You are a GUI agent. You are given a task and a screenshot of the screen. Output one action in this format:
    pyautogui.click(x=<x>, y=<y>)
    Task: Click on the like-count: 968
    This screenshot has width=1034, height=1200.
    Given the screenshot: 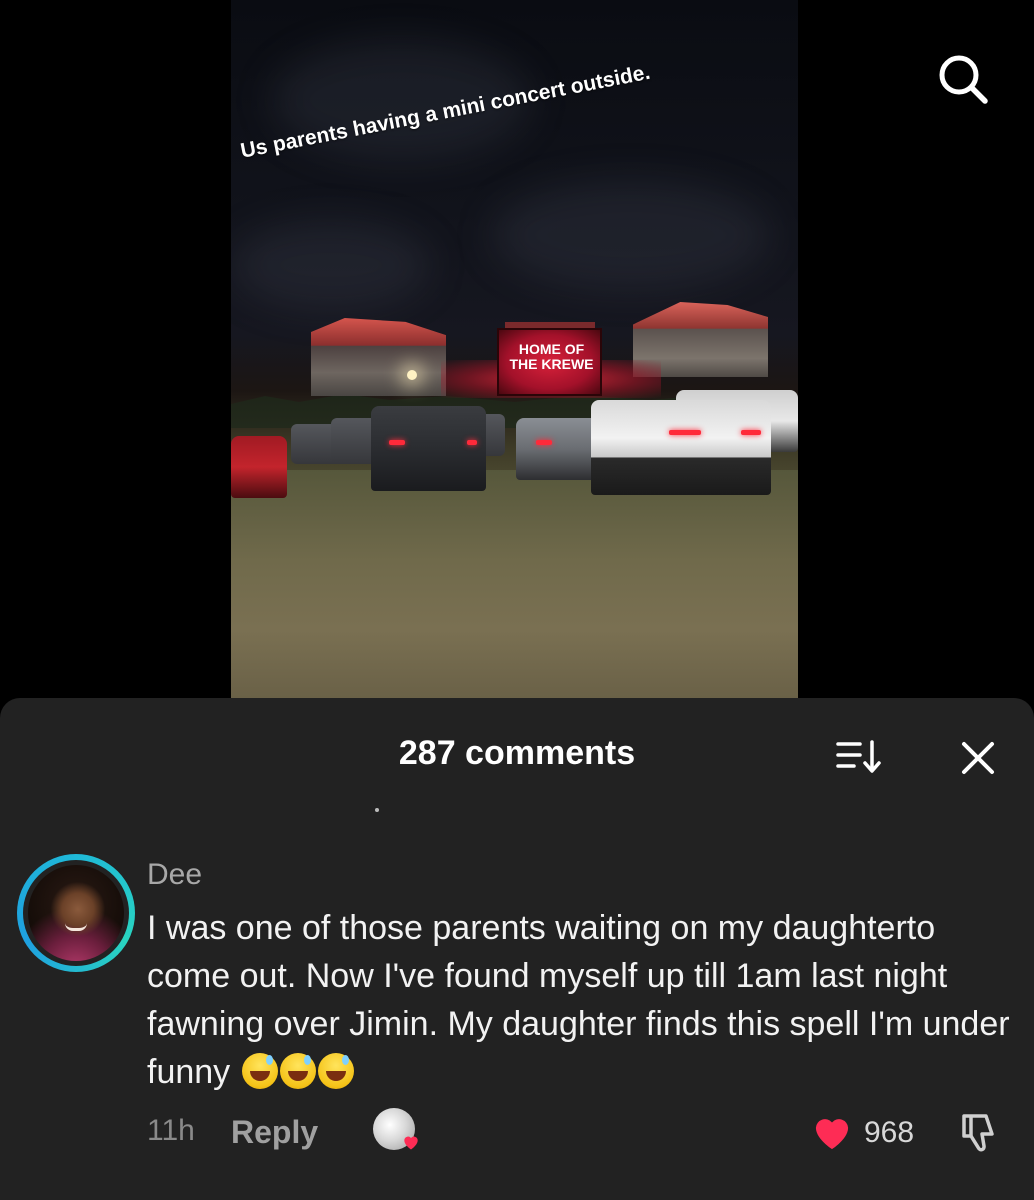 What is the action you would take?
    pyautogui.click(x=889, y=1132)
    